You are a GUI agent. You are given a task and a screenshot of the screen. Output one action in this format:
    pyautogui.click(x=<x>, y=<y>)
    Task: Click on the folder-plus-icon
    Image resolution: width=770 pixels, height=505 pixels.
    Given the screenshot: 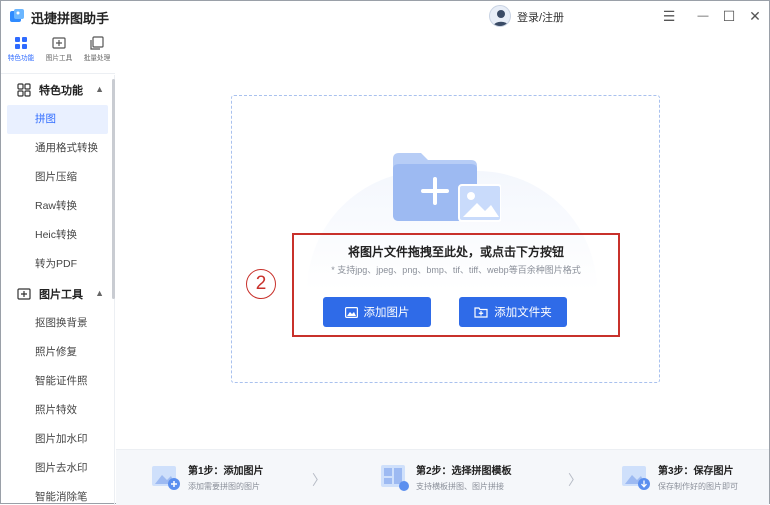 What is the action you would take?
    pyautogui.click(x=481, y=312)
    